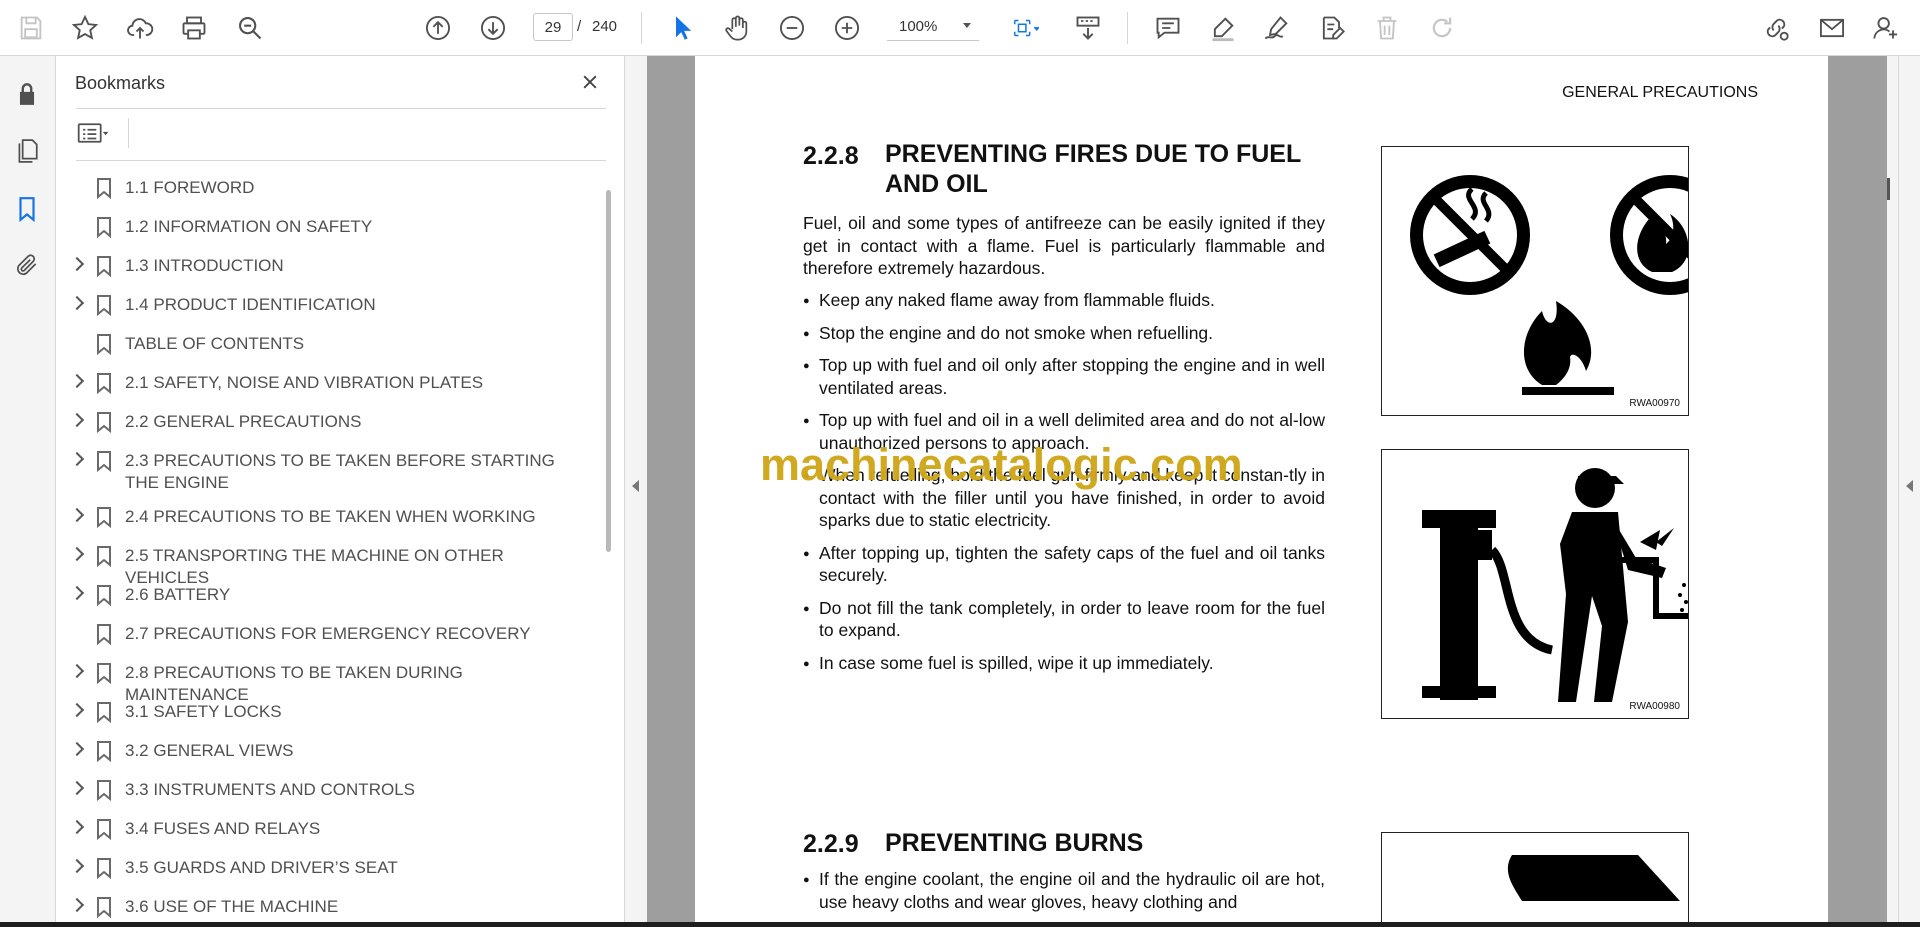  What do you see at coordinates (683, 28) in the screenshot?
I see `select-cursor-icon` at bounding box center [683, 28].